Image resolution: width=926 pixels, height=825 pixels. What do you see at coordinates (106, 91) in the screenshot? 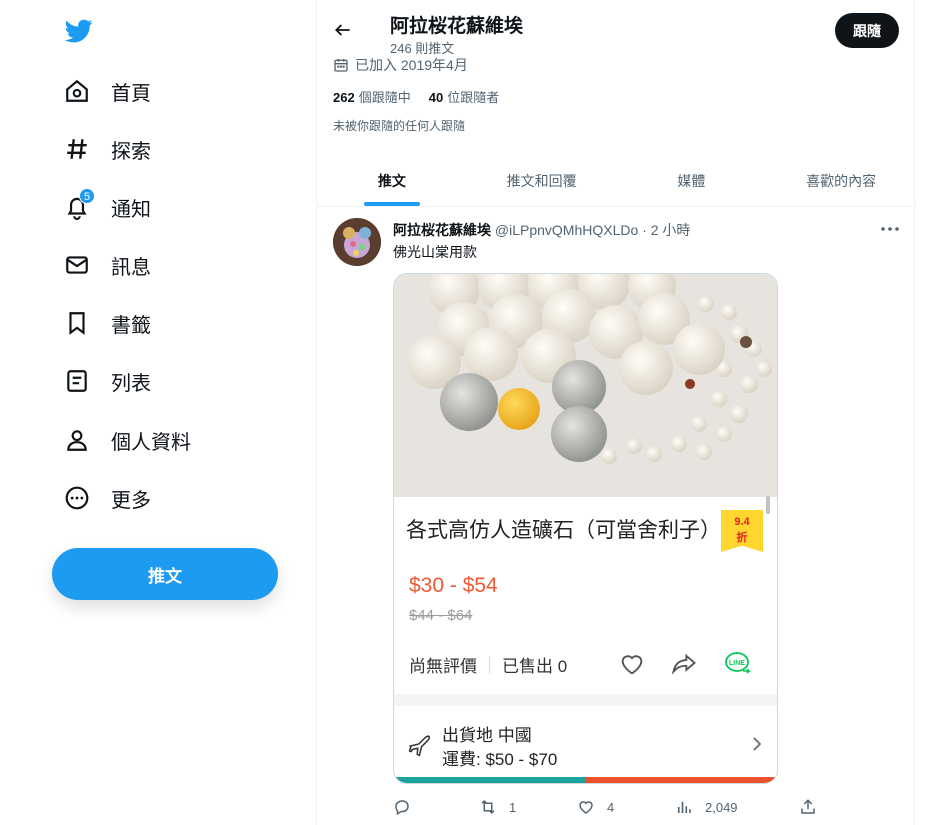
I see `nav-home: 首頁` at bounding box center [106, 91].